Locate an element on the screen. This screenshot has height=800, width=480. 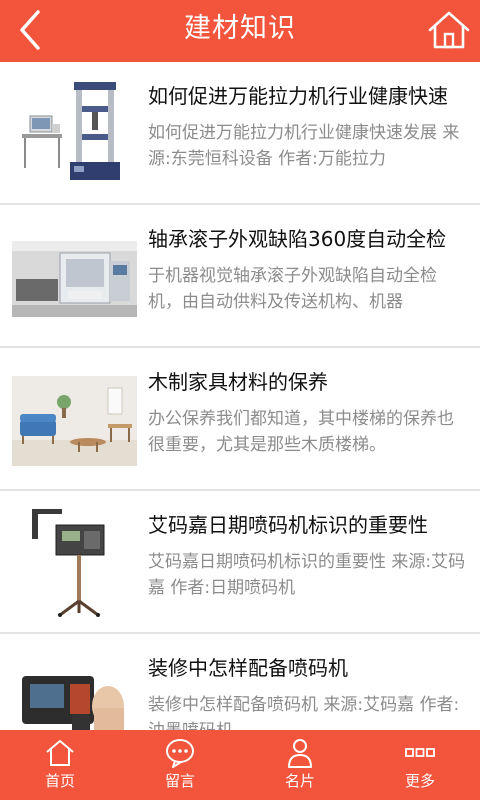
app-header: 建材知识 is located at coordinates (240, 31).